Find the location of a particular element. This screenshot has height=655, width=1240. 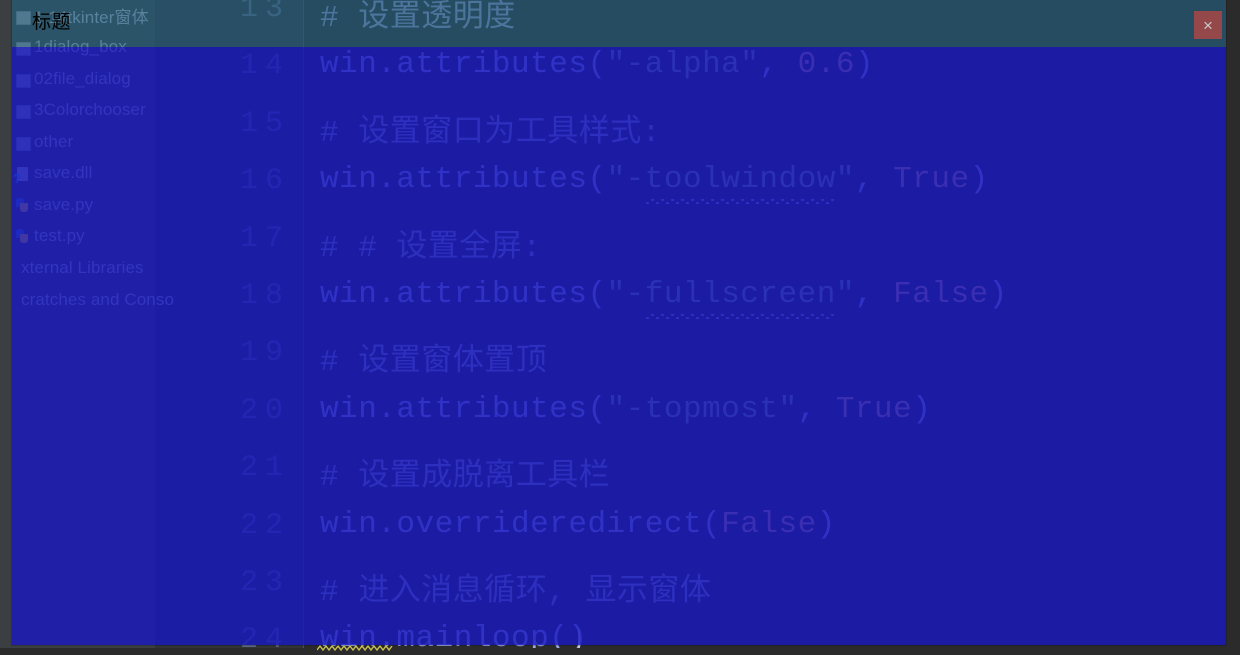

ide-bottom-bar is located at coordinates (620, 651).